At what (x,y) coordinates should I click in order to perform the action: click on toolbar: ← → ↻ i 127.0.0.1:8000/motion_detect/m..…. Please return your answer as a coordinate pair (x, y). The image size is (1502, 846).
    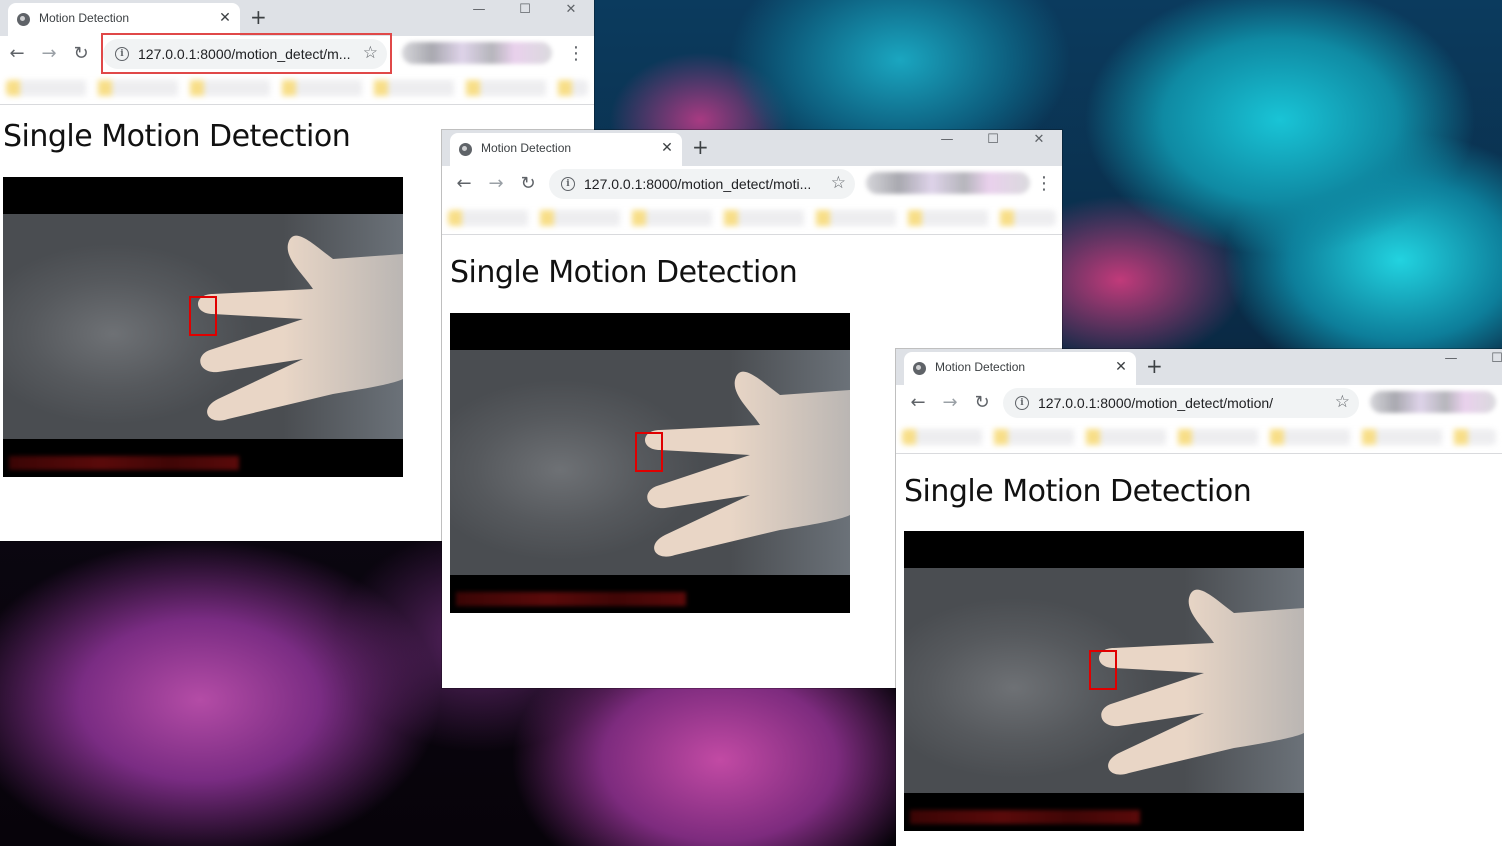
    Looking at the image, I should click on (297, 54).